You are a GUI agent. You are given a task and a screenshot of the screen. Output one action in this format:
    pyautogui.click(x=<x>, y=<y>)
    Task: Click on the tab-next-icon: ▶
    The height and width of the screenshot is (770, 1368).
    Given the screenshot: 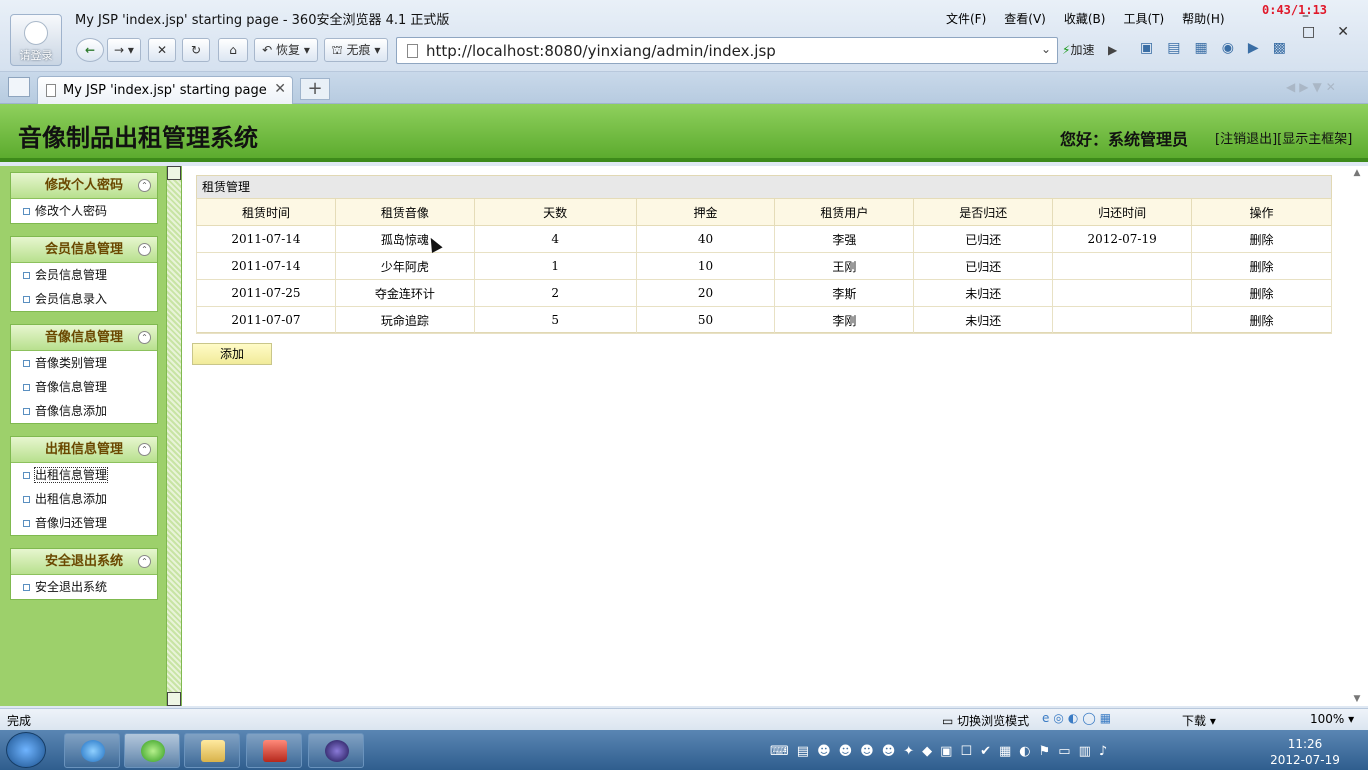 What is the action you would take?
    pyautogui.click(x=1305, y=87)
    